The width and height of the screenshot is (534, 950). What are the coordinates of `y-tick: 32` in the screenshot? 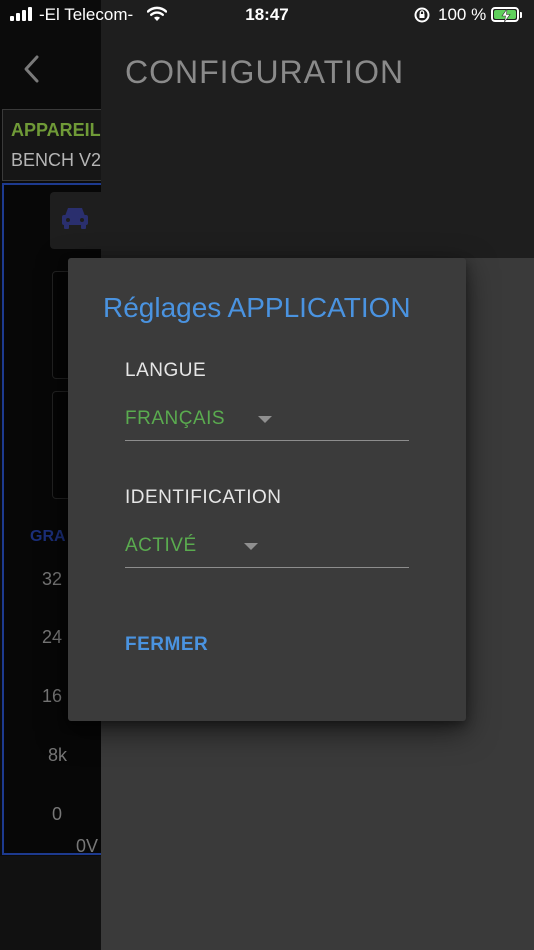 It's located at (52, 579).